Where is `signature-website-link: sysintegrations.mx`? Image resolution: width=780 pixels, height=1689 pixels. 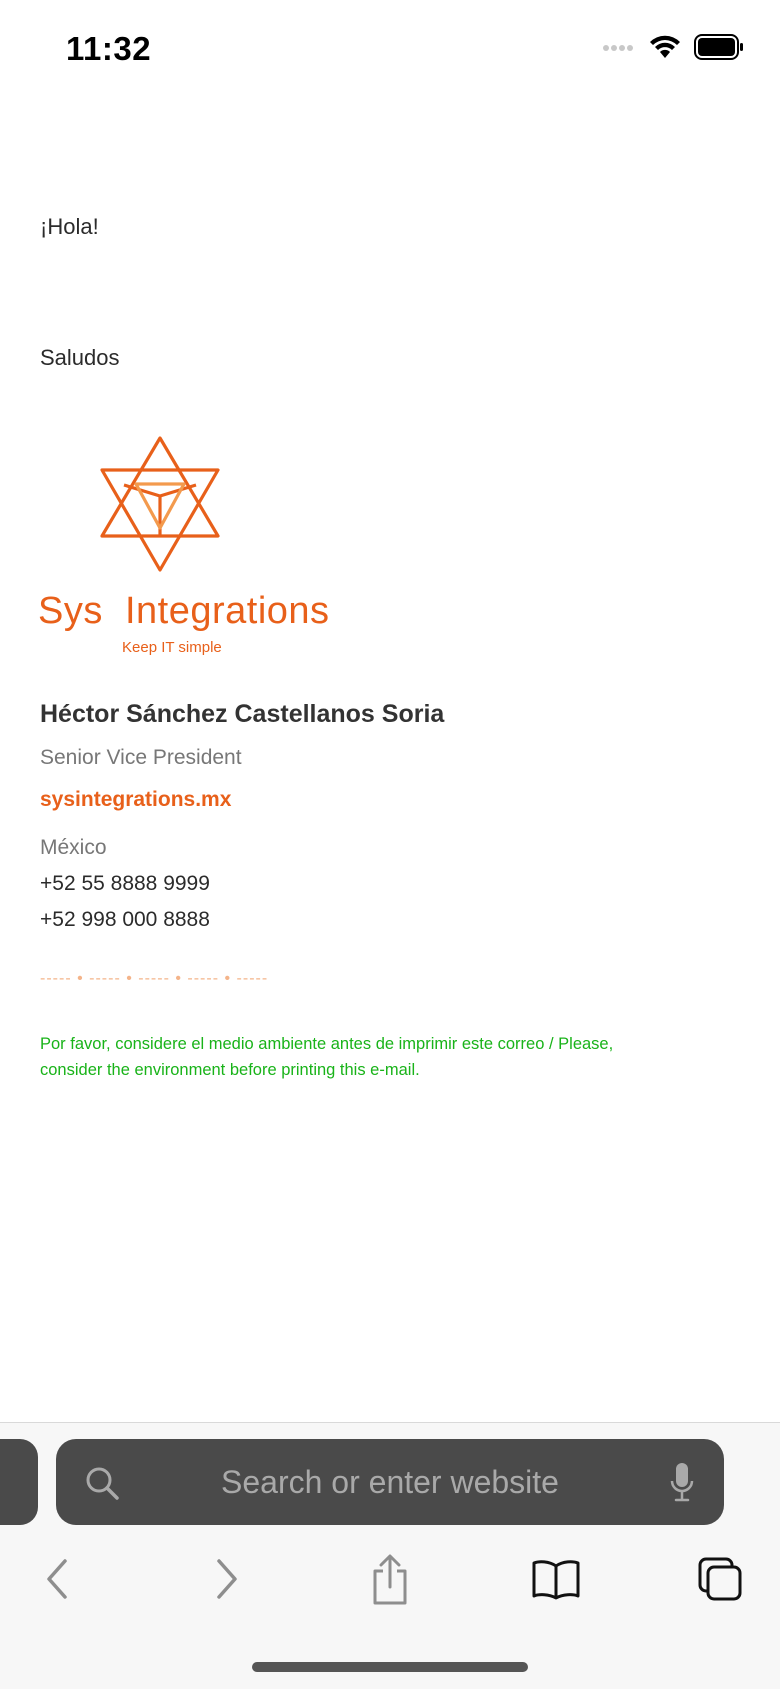
signature-website-link: sysintegrations.mx is located at coordinates (135, 800).